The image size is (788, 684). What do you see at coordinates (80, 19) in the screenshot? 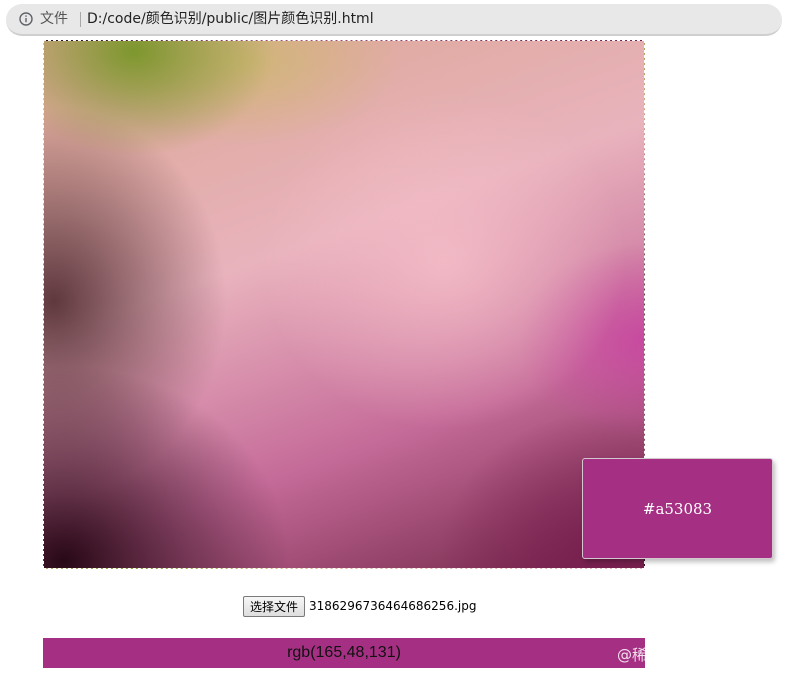
I see `address-separator` at bounding box center [80, 19].